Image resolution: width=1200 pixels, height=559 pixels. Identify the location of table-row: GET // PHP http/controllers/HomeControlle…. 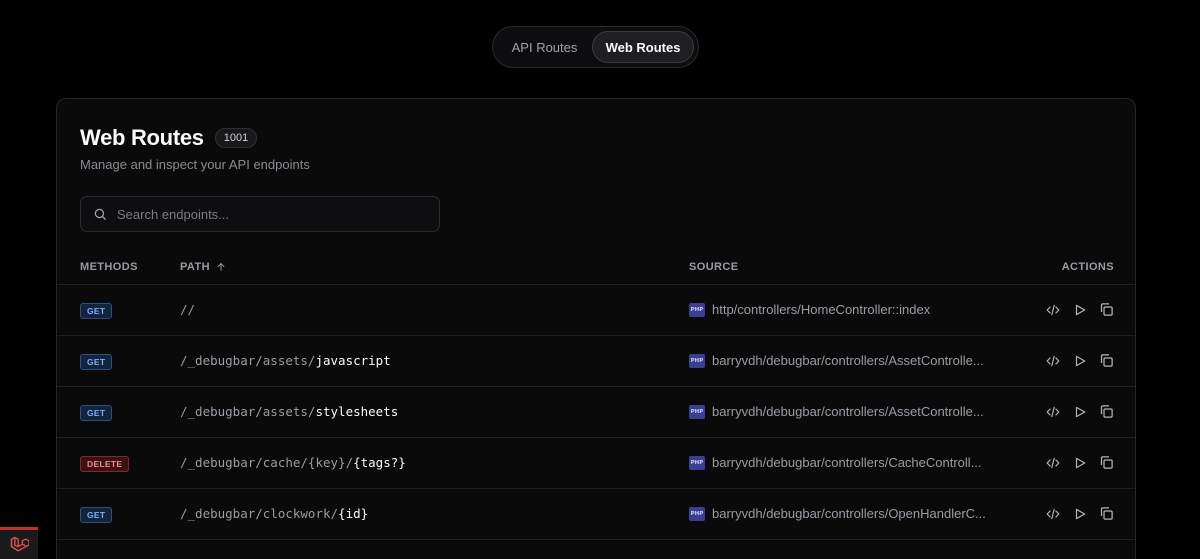
(596, 310).